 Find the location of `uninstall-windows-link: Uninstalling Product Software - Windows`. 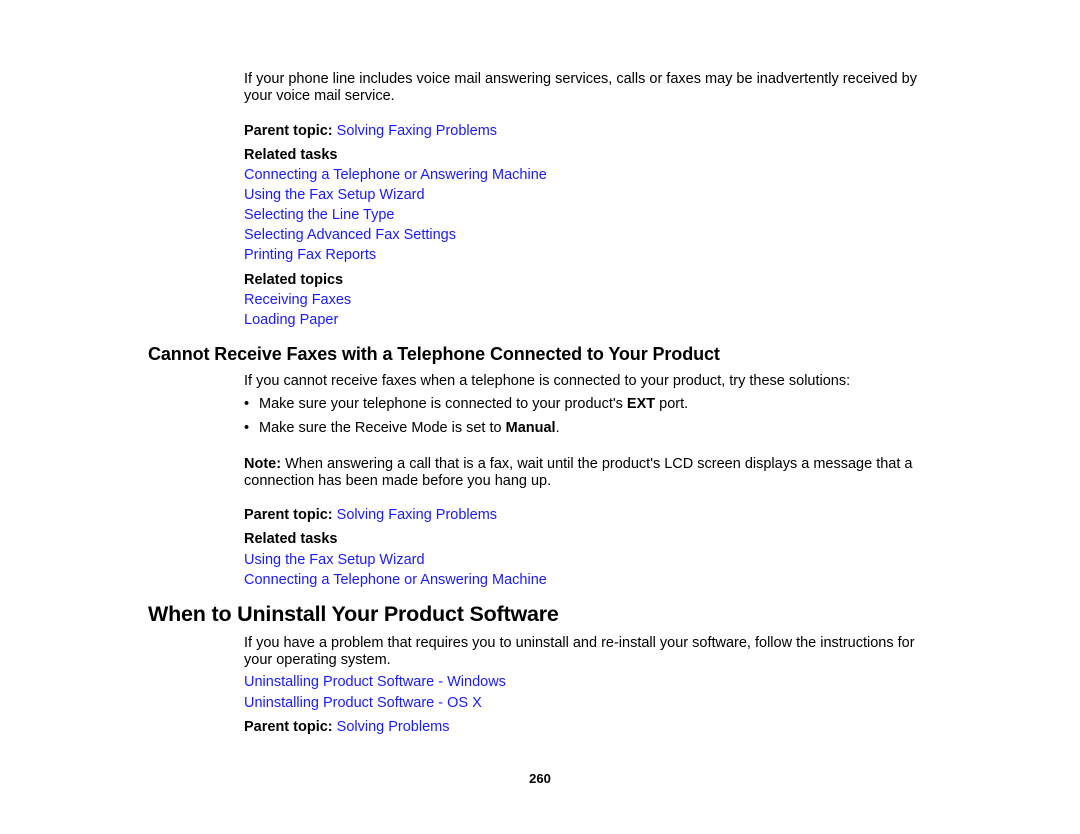

uninstall-windows-link: Uninstalling Product Software - Windows is located at coordinates (375, 682).